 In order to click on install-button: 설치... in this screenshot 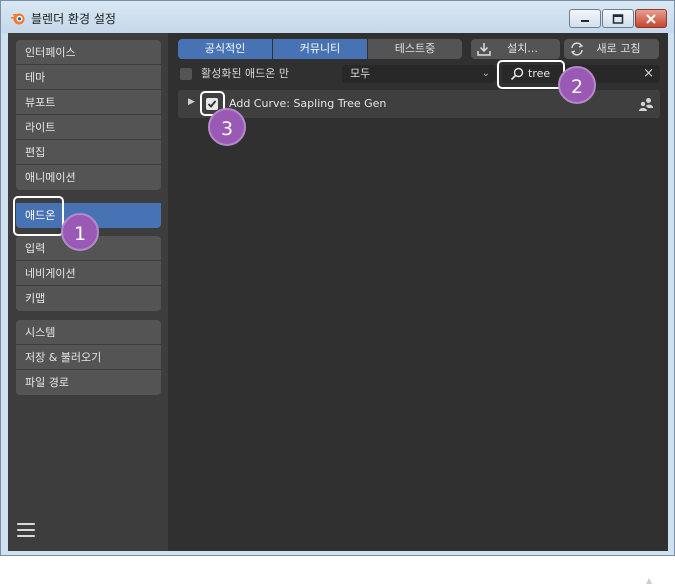, I will do `click(515, 49)`.